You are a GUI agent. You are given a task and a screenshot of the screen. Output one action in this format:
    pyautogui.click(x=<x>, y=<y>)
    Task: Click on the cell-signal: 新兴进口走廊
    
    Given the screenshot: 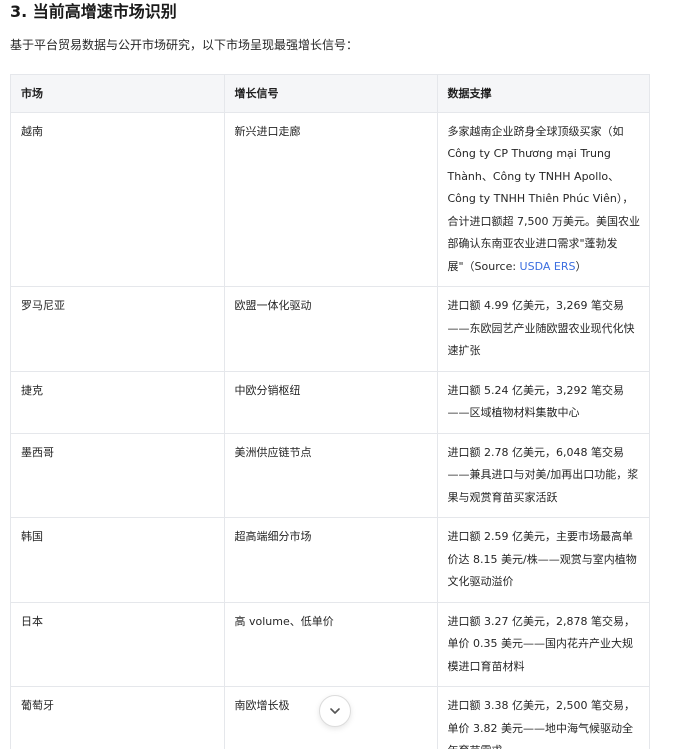 What is the action you would take?
    pyautogui.click(x=331, y=199)
    